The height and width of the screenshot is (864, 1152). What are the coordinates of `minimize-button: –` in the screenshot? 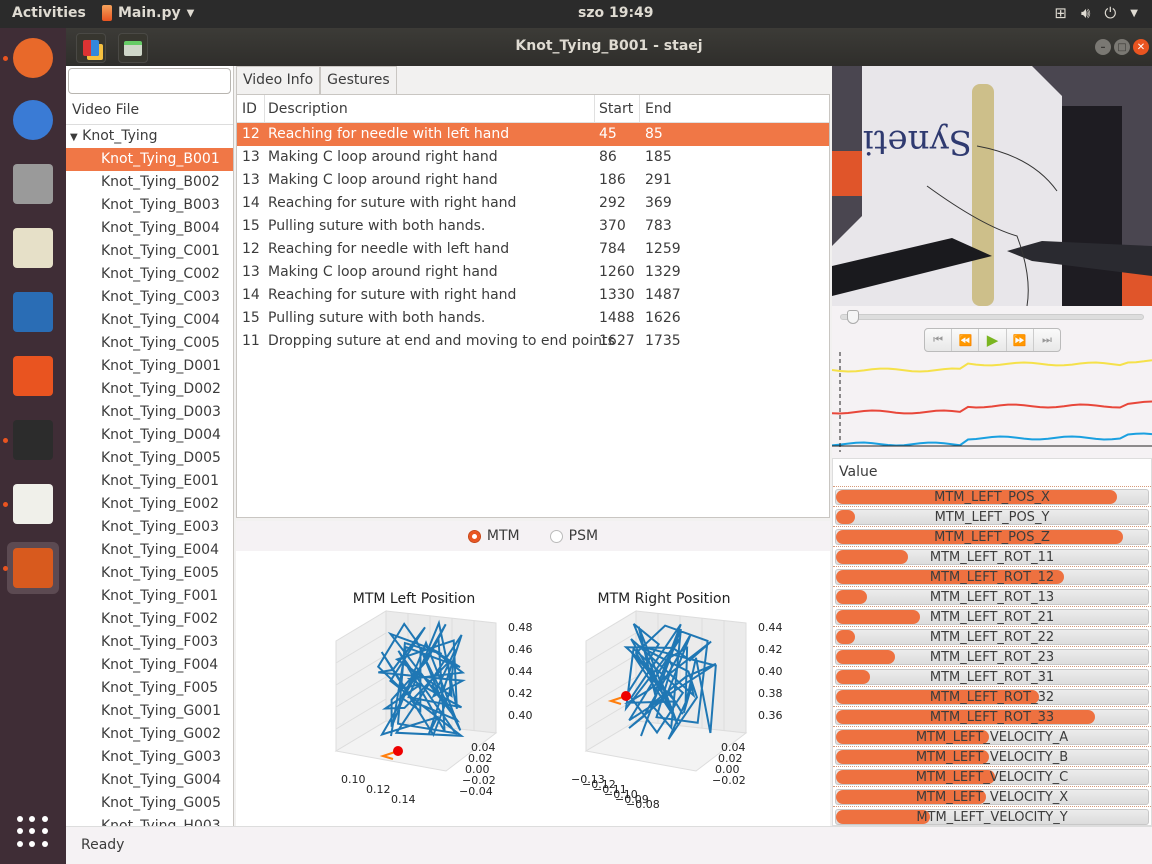 It's located at (1103, 47).